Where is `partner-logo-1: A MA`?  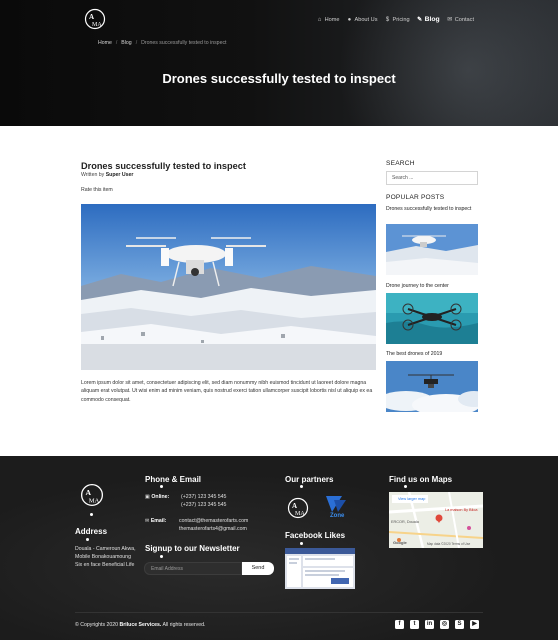
partner-logo-1: A MA is located at coordinates (298, 508).